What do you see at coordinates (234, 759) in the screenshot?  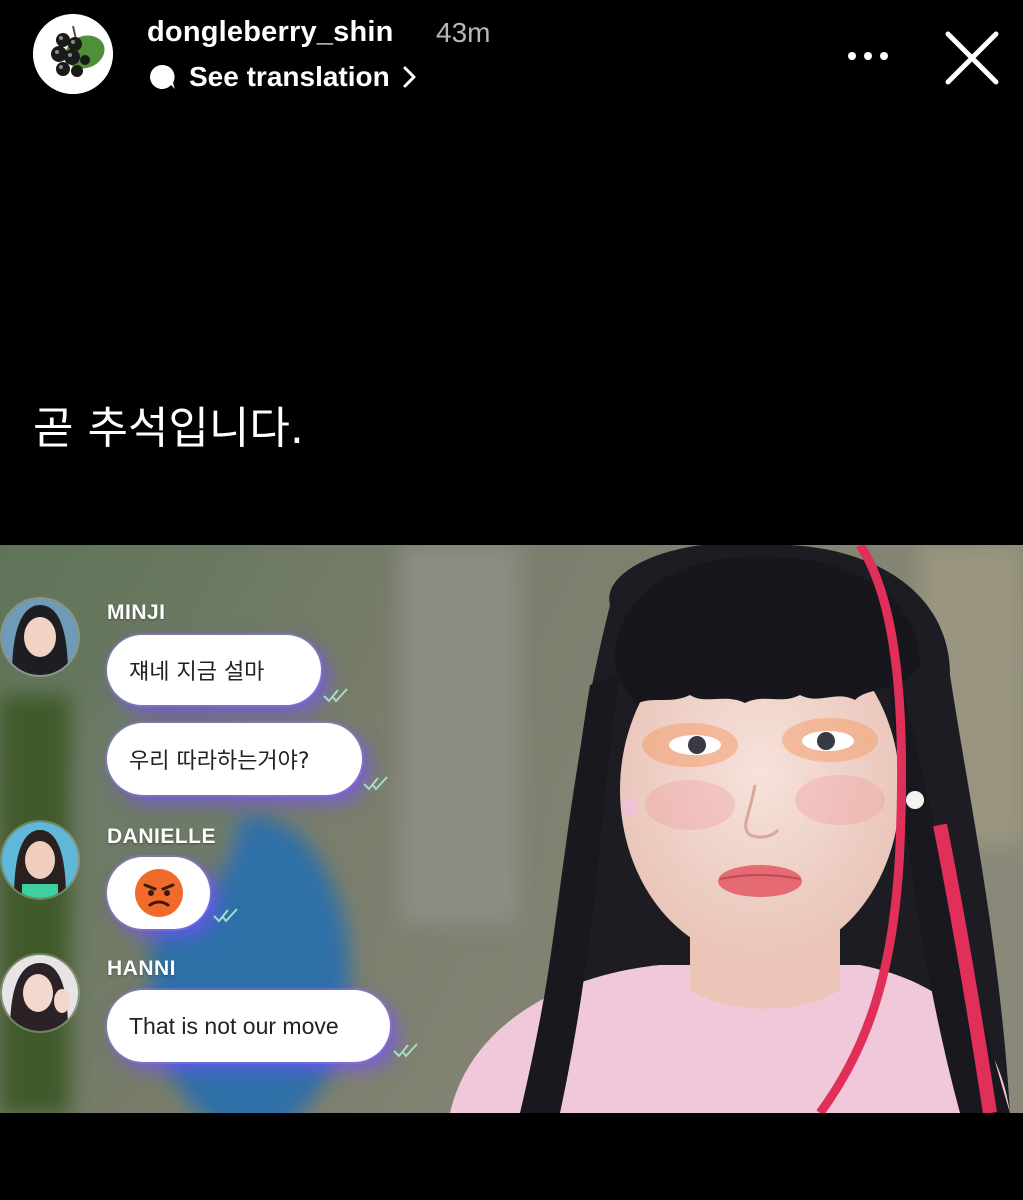 I see `message-bubble: 우리 따라하는거야?` at bounding box center [234, 759].